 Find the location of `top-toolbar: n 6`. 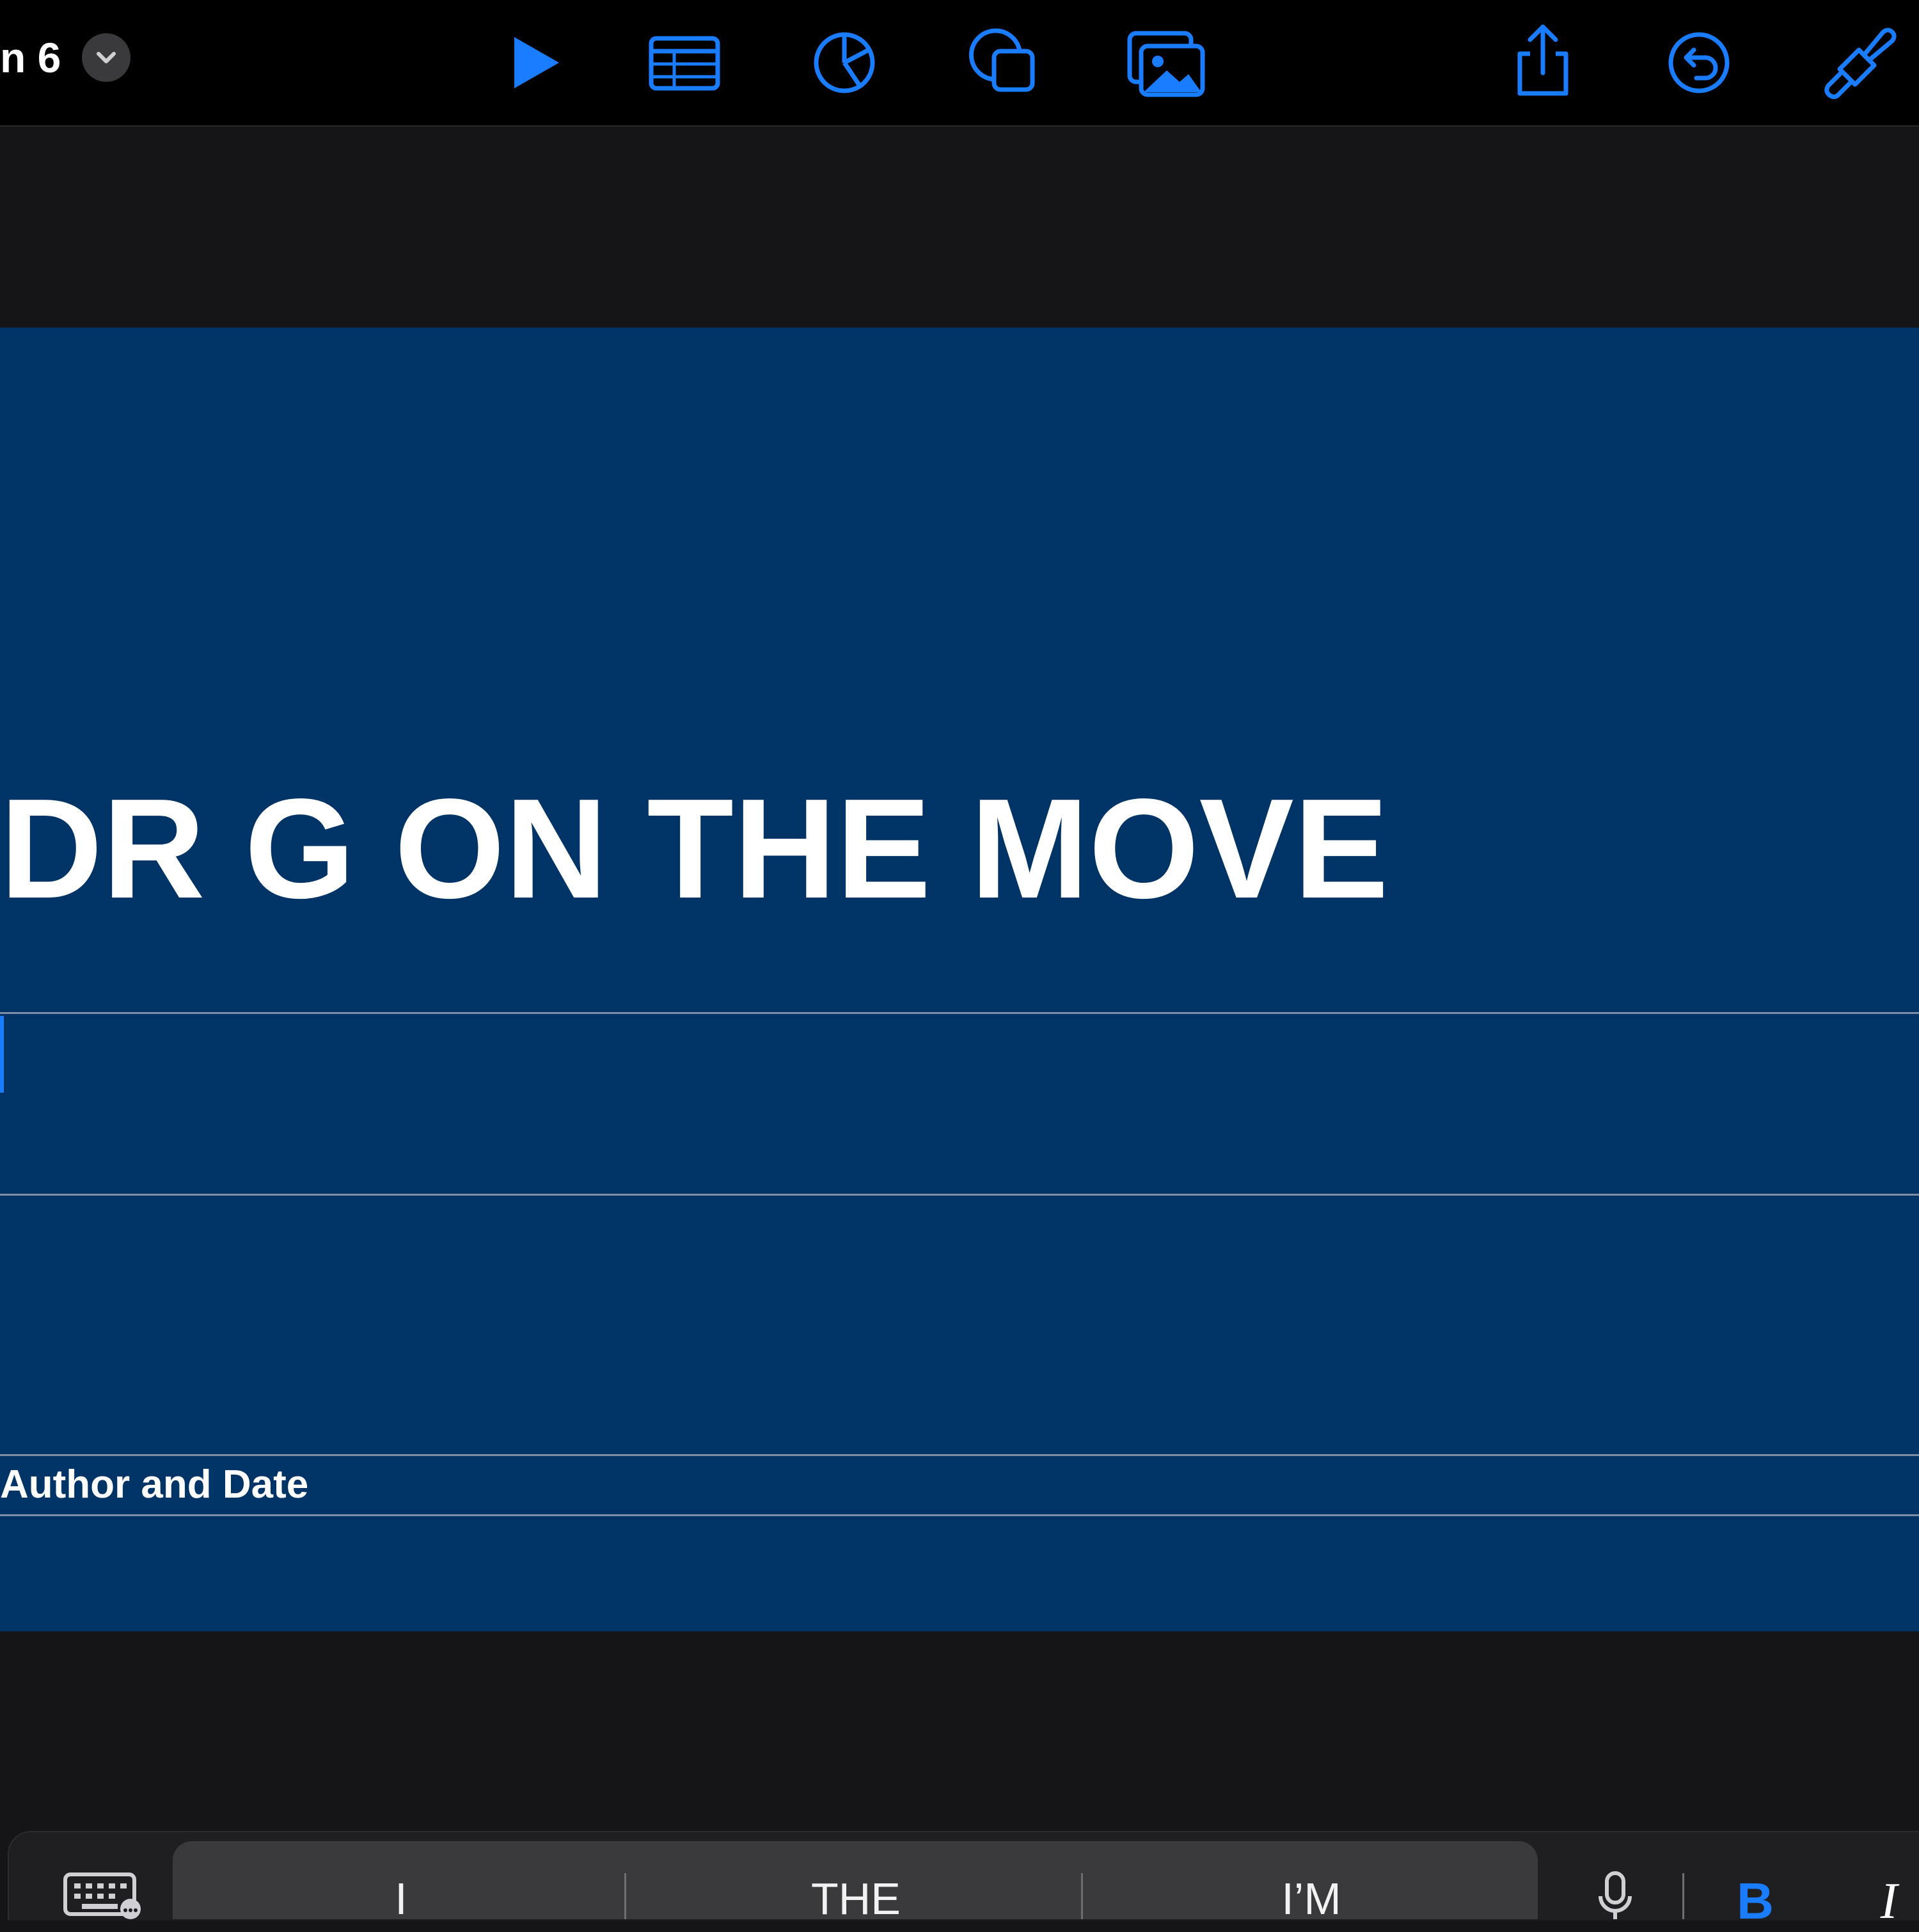

top-toolbar: n 6 is located at coordinates (960, 63).